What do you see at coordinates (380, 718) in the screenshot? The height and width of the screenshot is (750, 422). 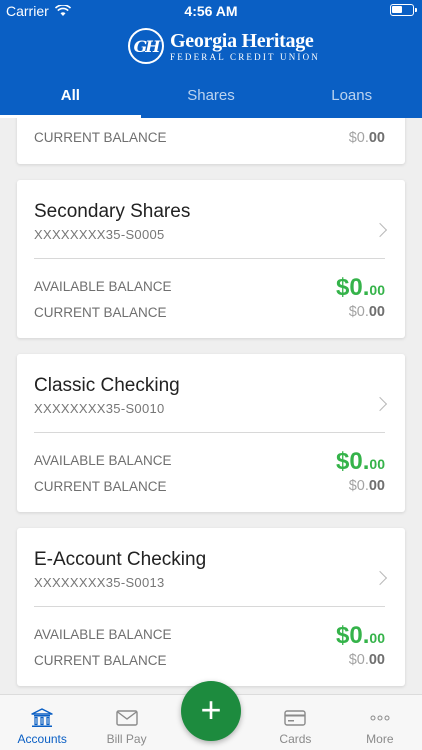 I see `ellipsis-icon` at bounding box center [380, 718].